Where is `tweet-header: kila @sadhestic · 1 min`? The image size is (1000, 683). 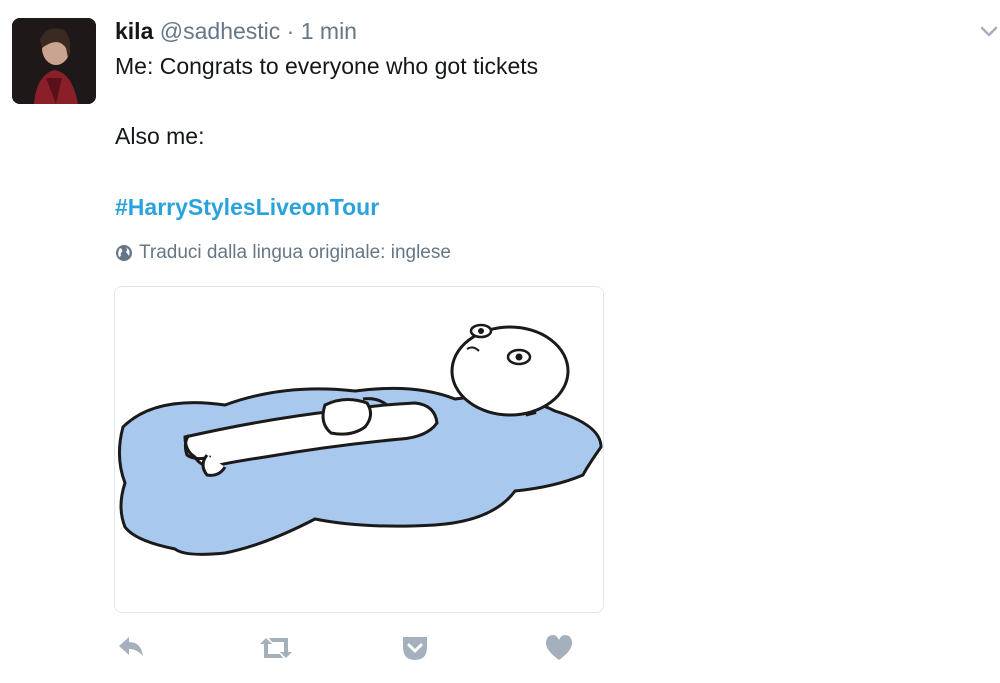
tweet-header: kila @sadhestic · 1 min is located at coordinates (236, 31).